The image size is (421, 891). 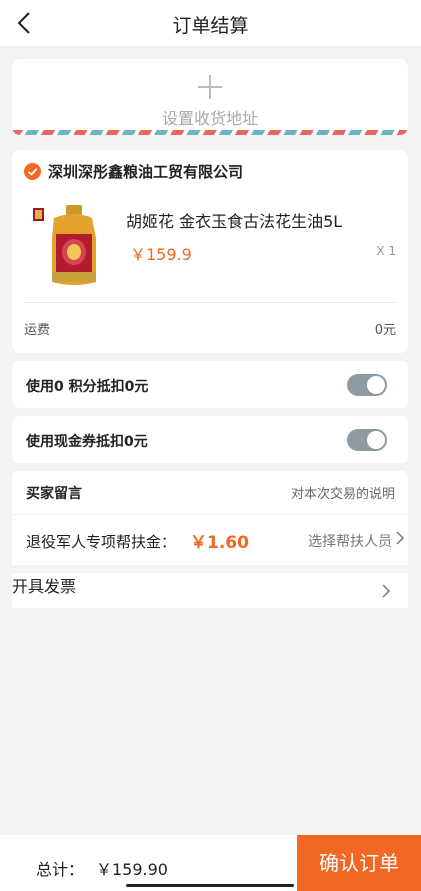 What do you see at coordinates (210, 885) in the screenshot?
I see `home-indicator` at bounding box center [210, 885].